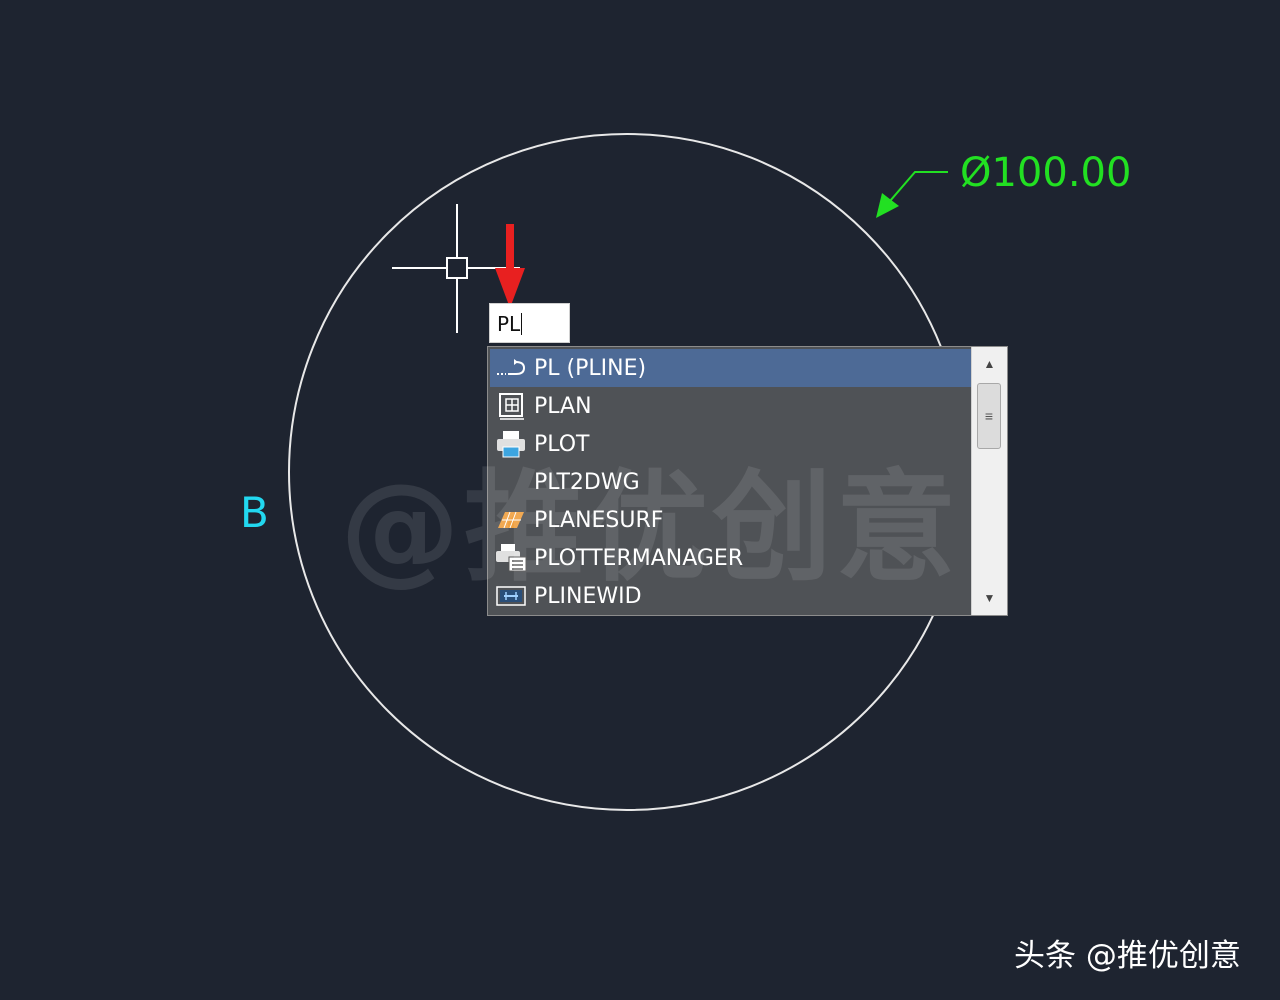 The width and height of the screenshot is (1280, 1000). I want to click on autocomplete-item-label: PLINEWID, so click(588, 596).